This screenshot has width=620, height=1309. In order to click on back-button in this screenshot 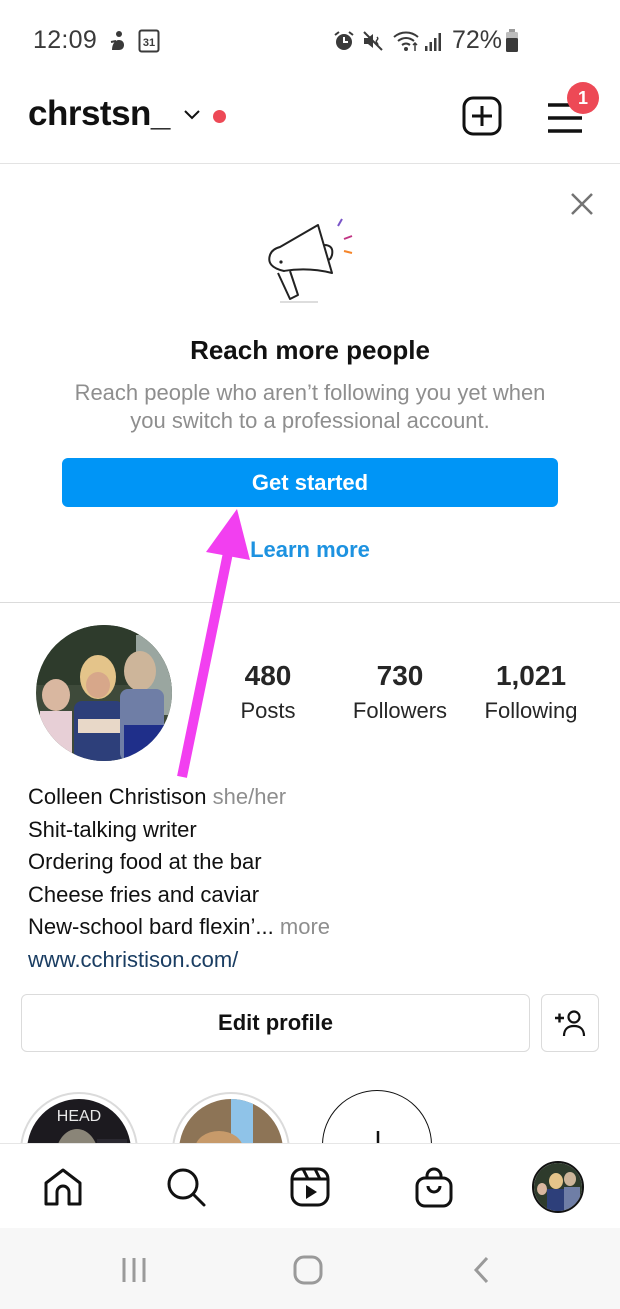, I will do `click(482, 1270)`.